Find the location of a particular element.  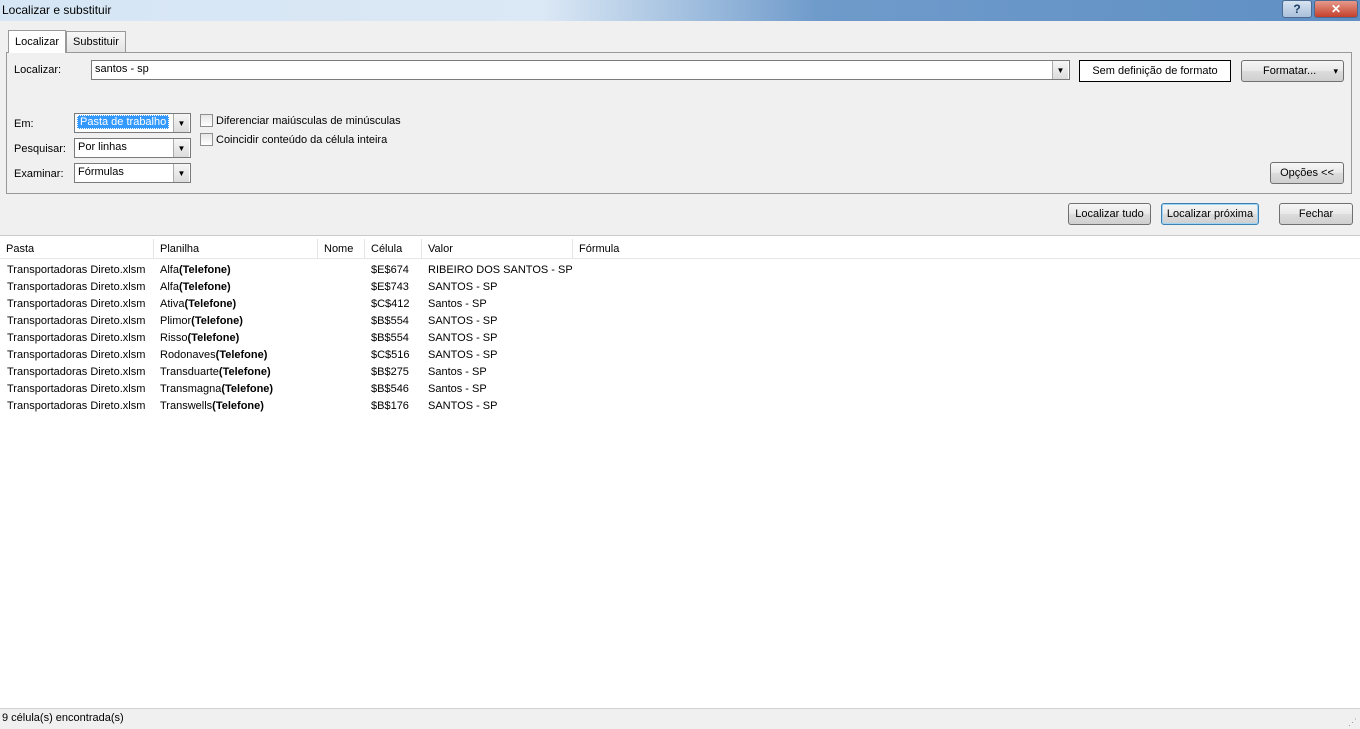

cell-planilha: Risso (Telefone) is located at coordinates (199, 337).